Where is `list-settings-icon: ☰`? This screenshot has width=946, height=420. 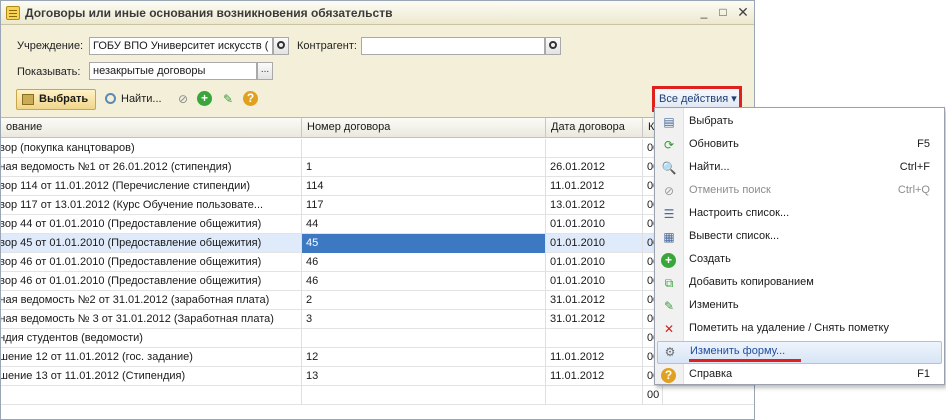 list-settings-icon: ☰ is located at coordinates (669, 214).